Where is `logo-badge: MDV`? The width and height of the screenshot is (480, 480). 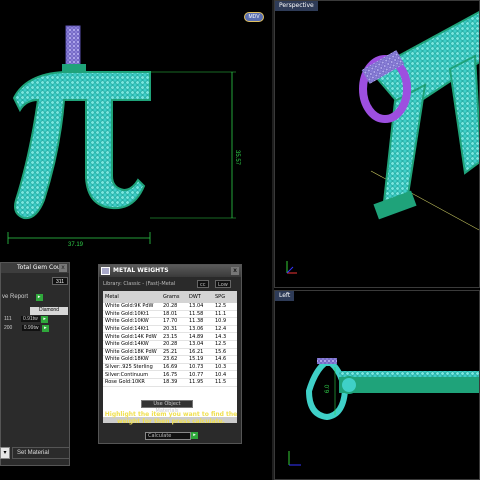 logo-badge: MDV is located at coordinates (254, 17).